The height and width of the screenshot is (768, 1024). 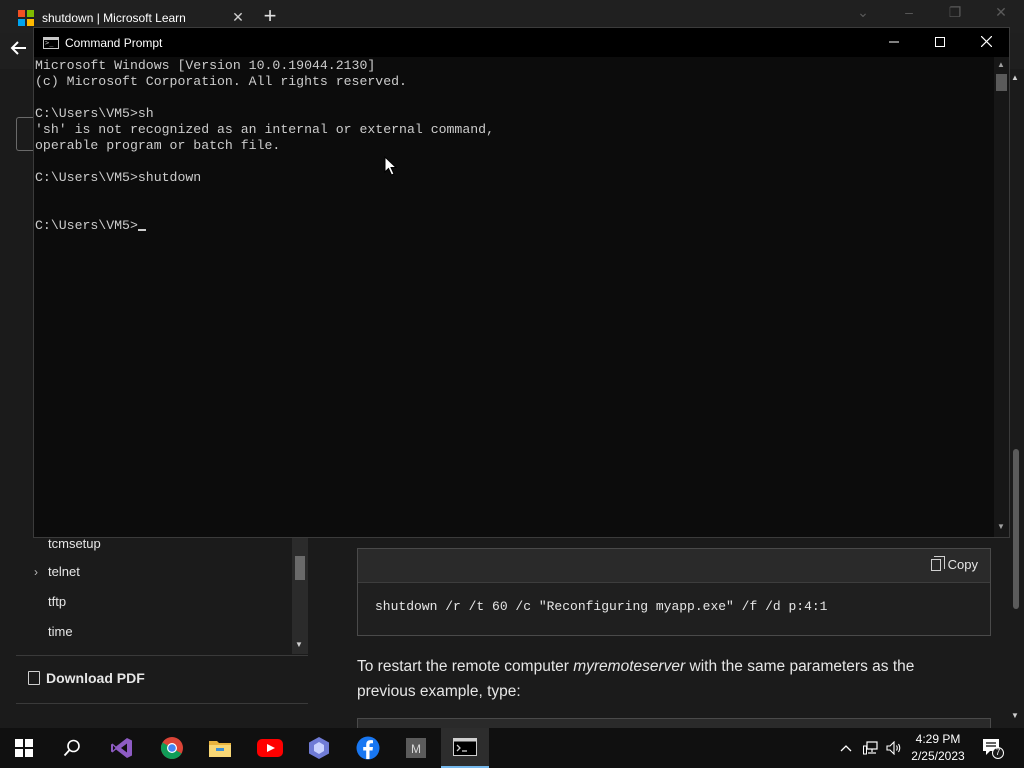 I want to click on back-arrow-icon, so click(x=19, y=51).